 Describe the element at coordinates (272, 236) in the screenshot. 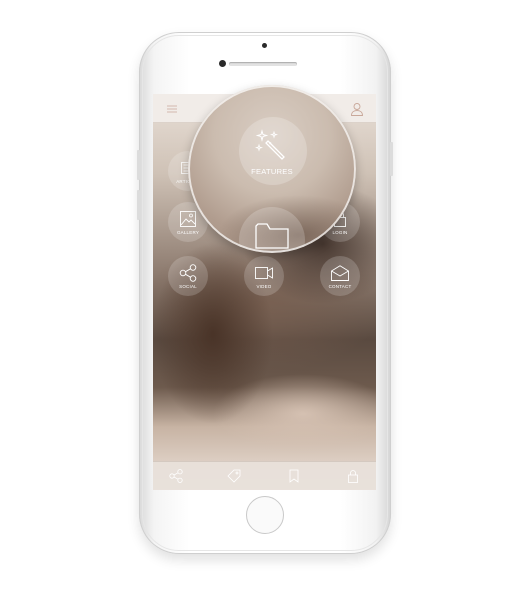

I see `folder-icon` at that location.